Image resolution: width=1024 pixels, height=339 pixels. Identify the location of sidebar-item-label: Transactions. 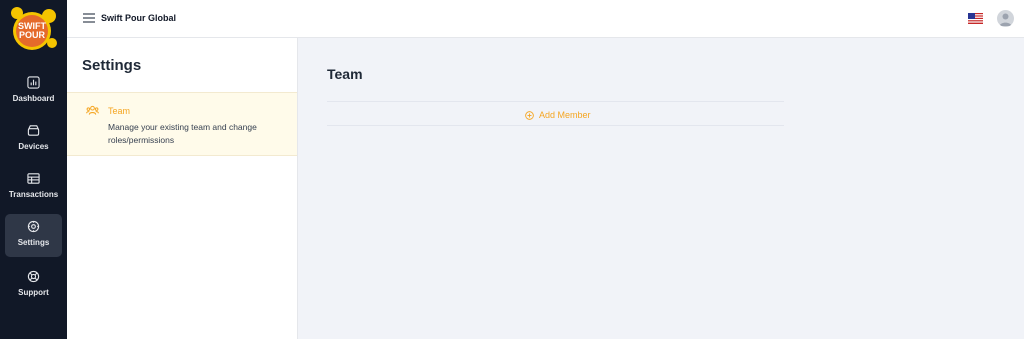
(33, 194).